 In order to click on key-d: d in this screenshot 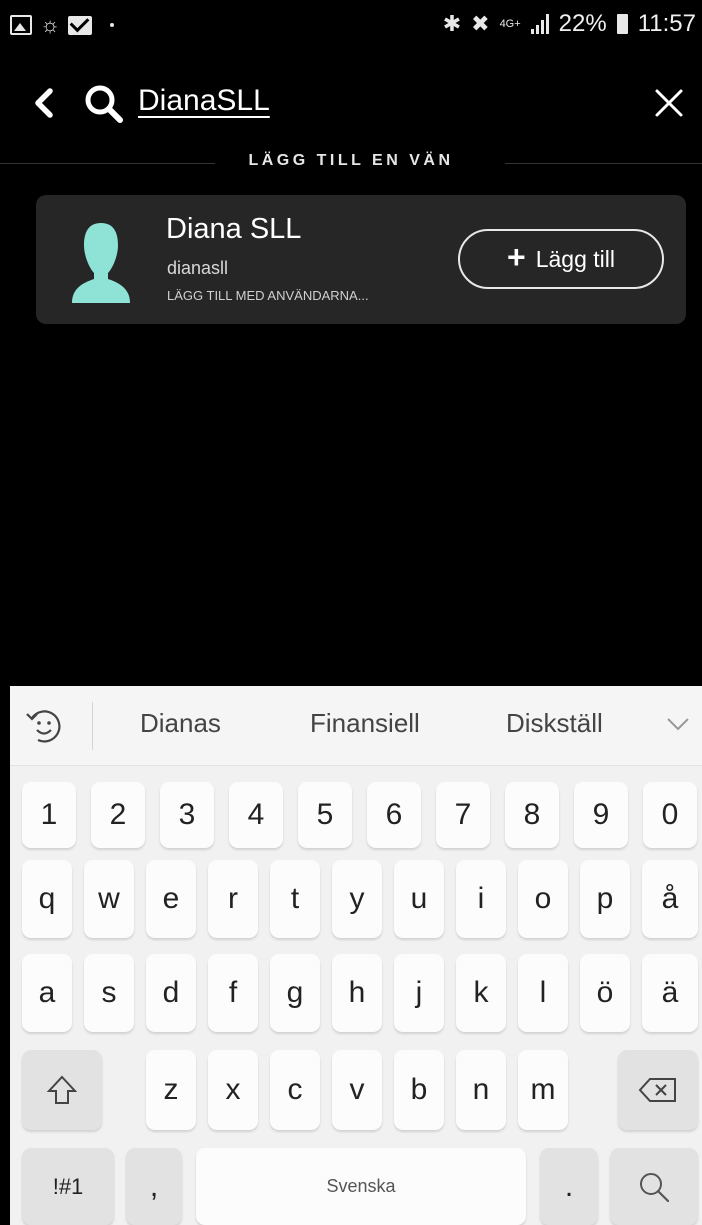, I will do `click(171, 993)`.